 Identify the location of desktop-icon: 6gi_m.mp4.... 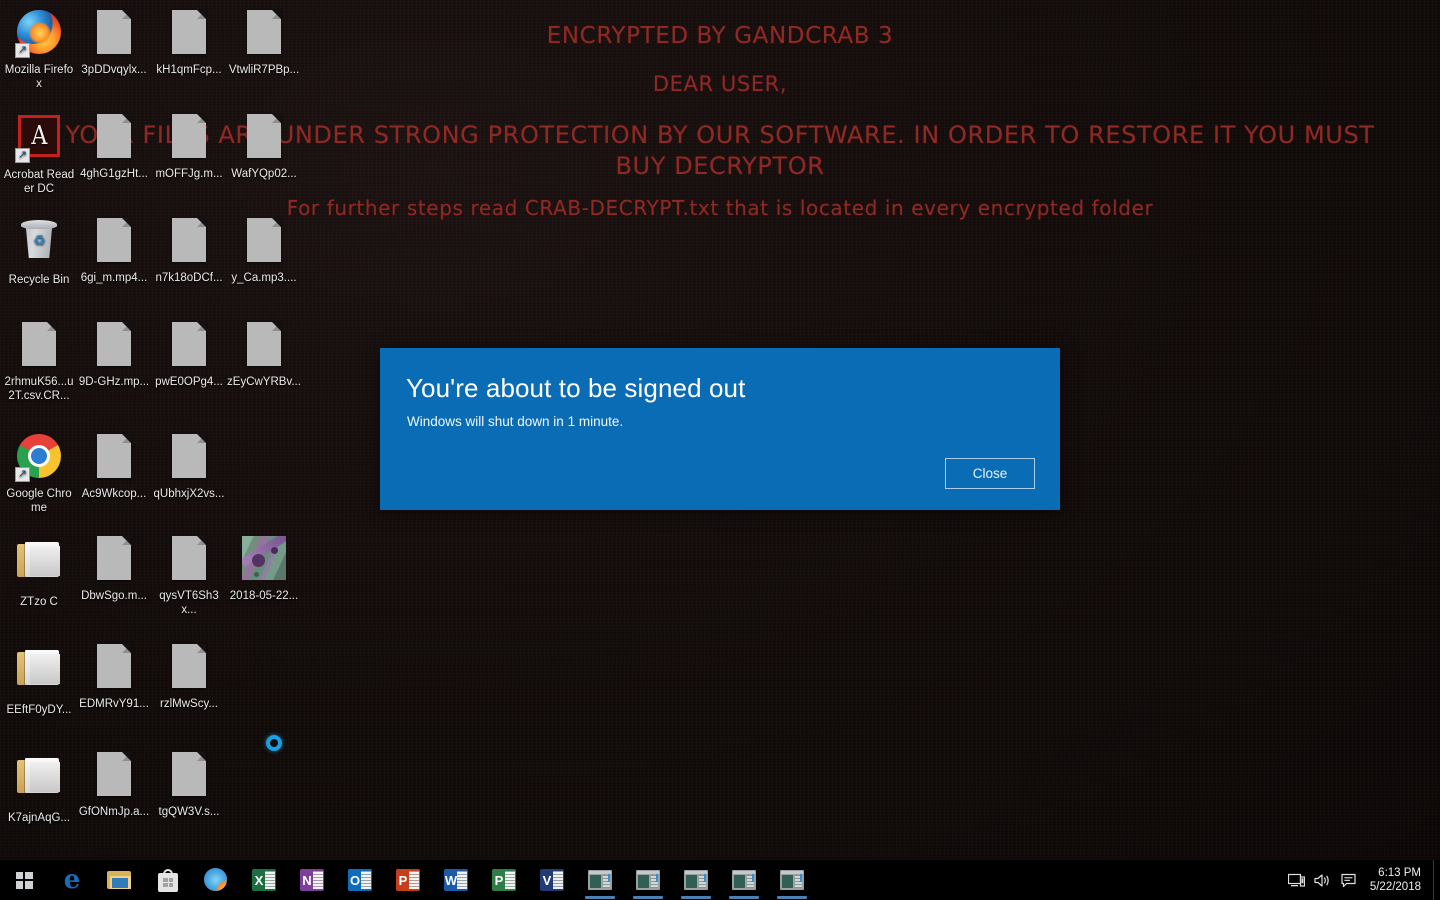
(114, 250).